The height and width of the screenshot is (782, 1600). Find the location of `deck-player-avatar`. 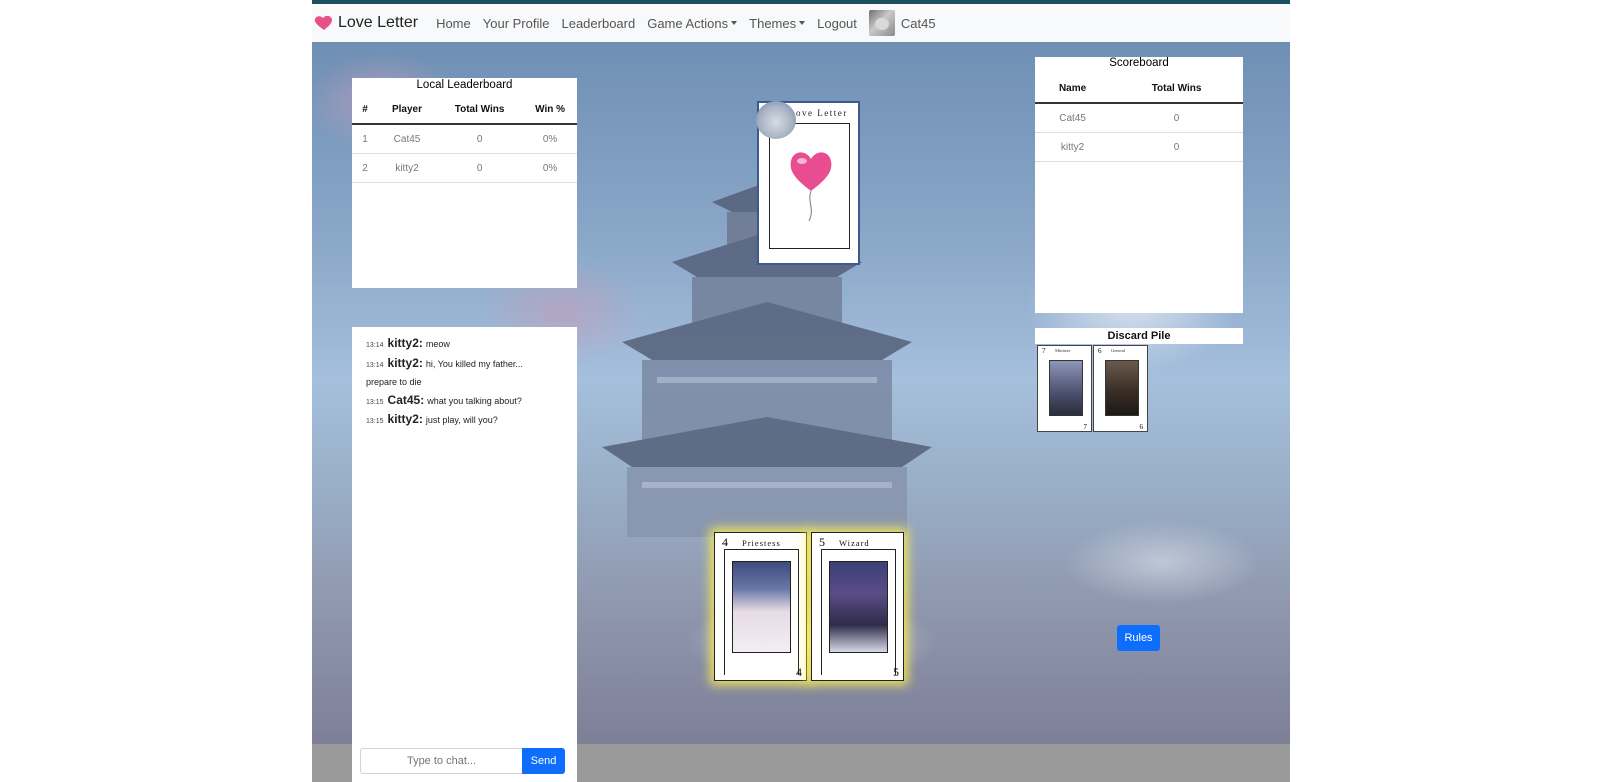

deck-player-avatar is located at coordinates (776, 120).